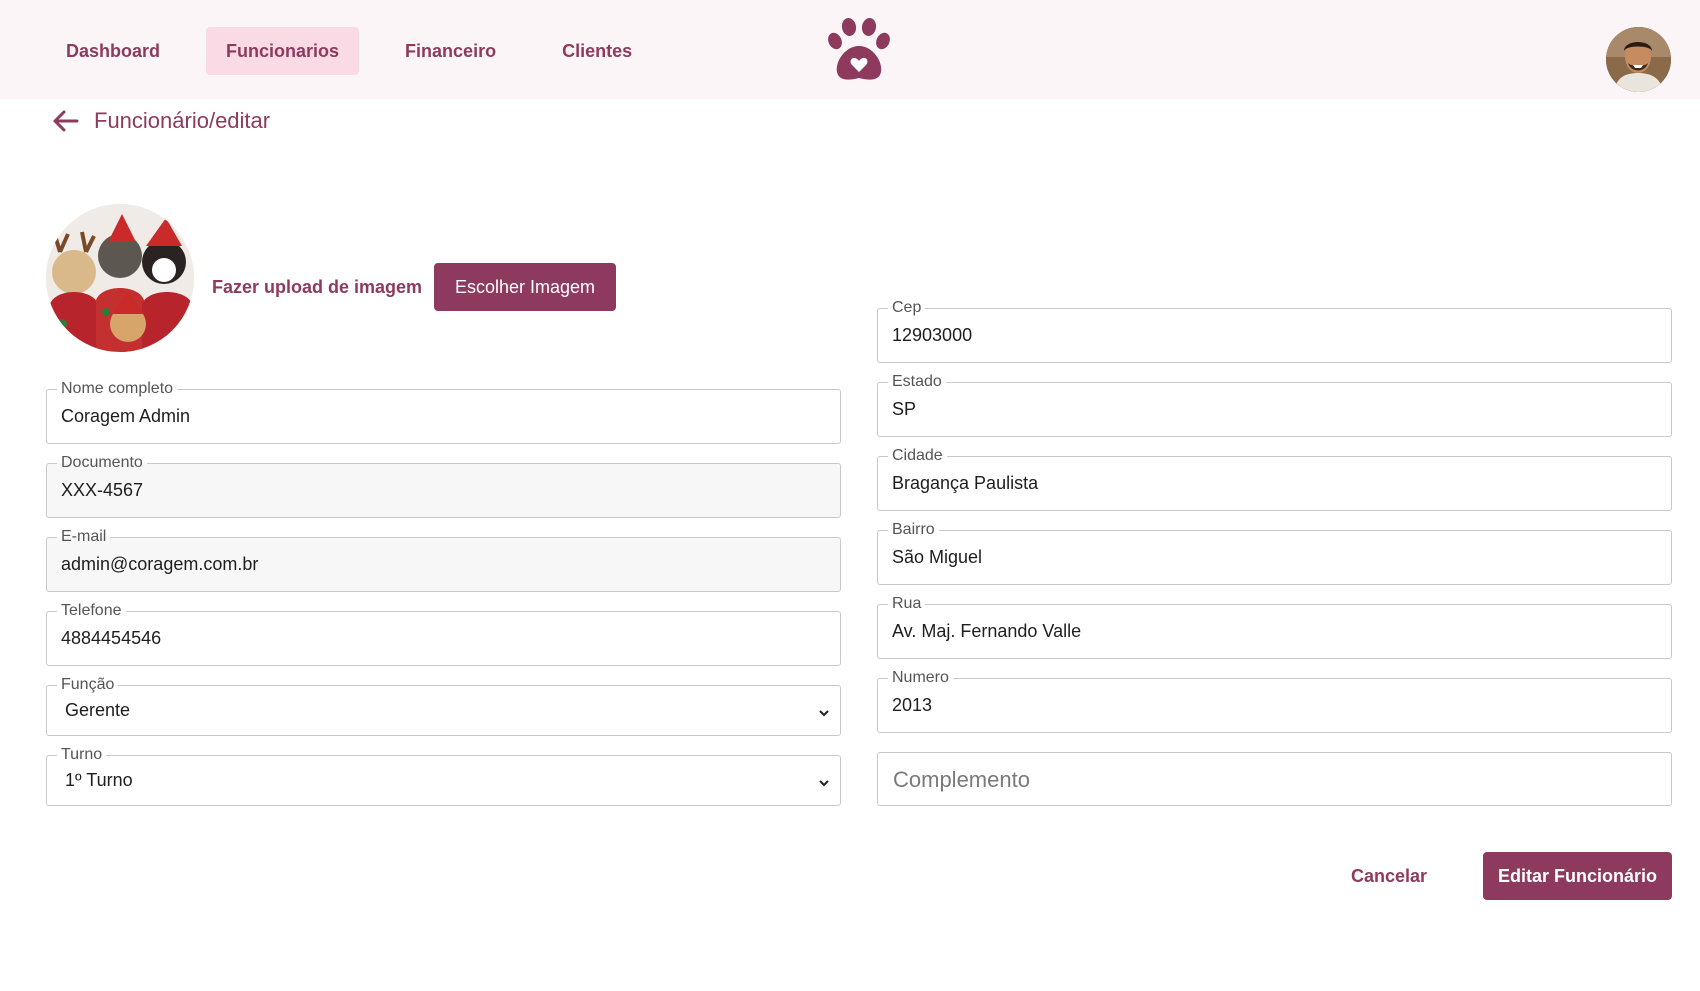 Image resolution: width=1700 pixels, height=991 pixels. I want to click on city-value: Bragança Paulista, so click(965, 483).